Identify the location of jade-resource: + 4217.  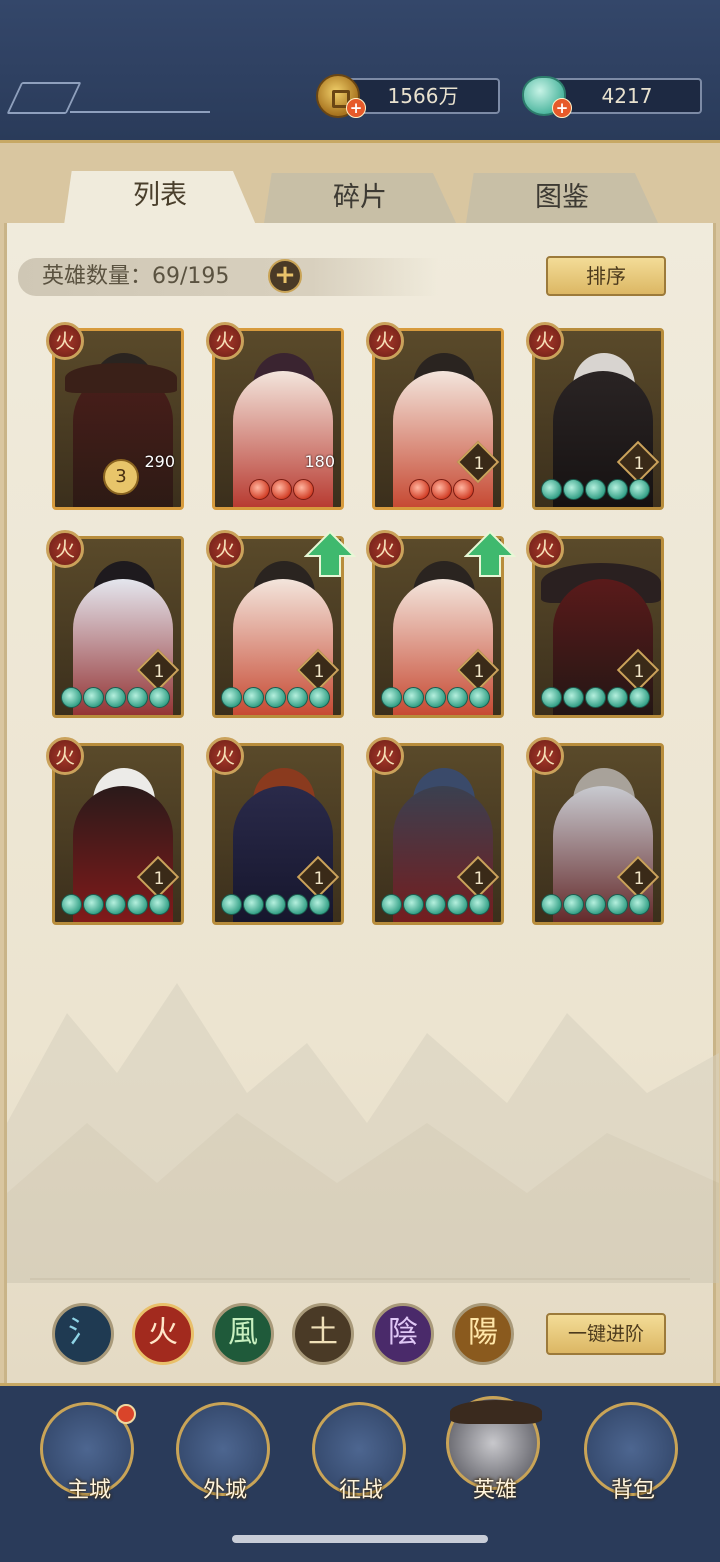
(612, 96).